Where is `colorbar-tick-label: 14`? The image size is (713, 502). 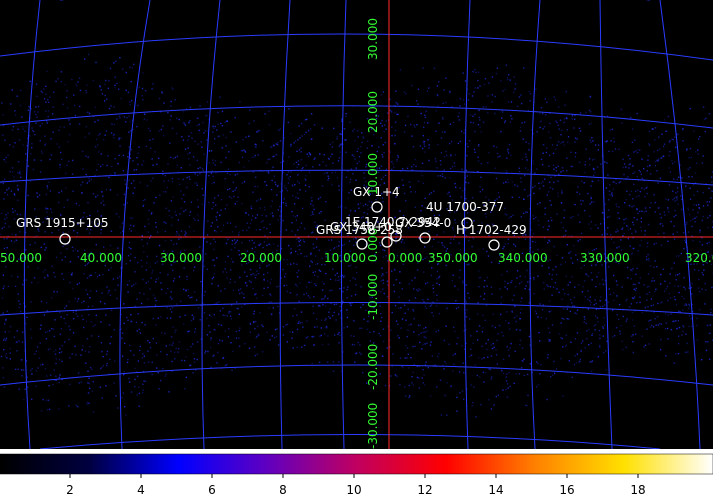
colorbar-tick-label: 14 is located at coordinates (495, 490).